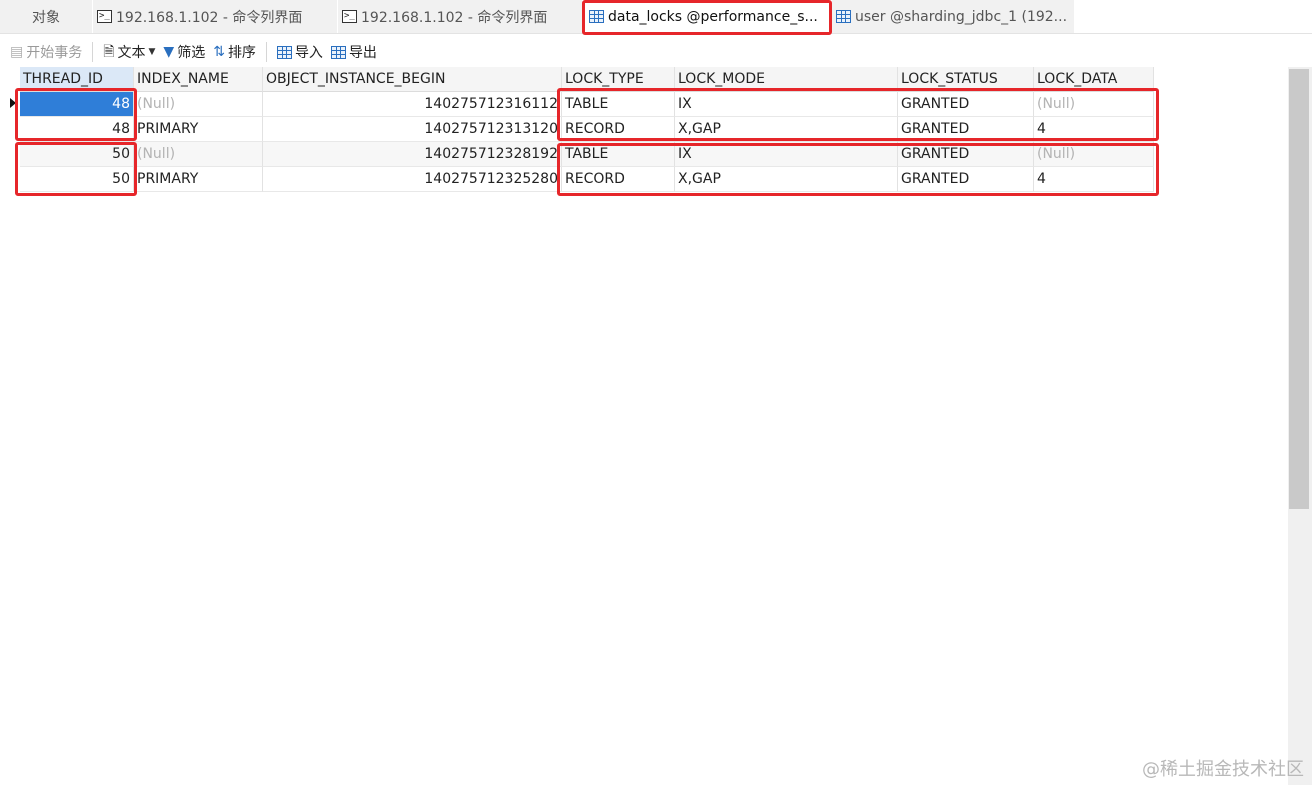 The image size is (1312, 785). I want to click on export-icon, so click(338, 52).